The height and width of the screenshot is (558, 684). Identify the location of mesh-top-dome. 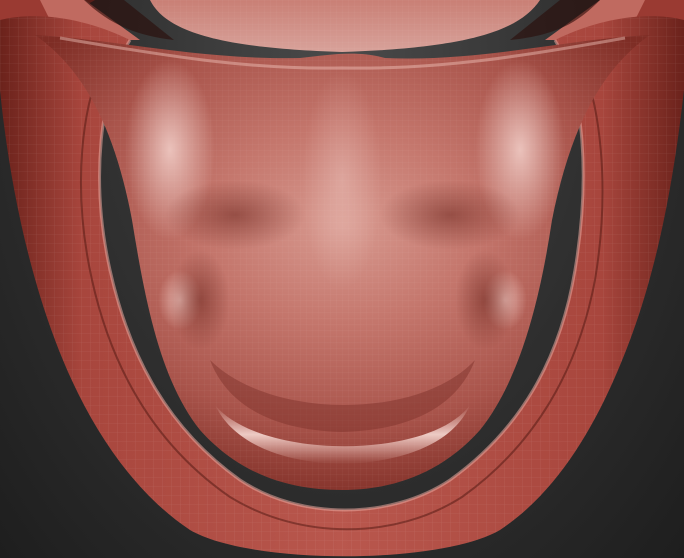
(345, 26).